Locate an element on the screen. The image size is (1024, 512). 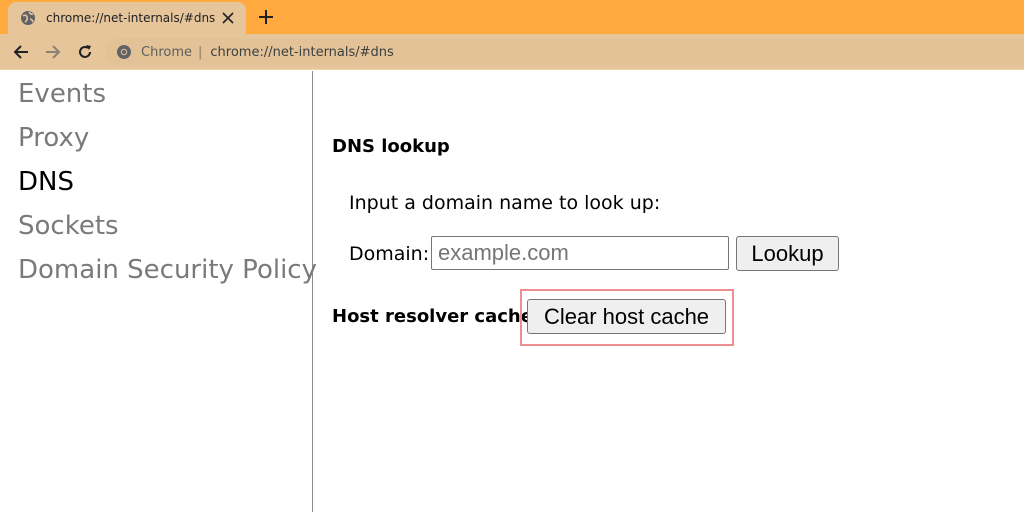
sidebar-item-domain-security-policy: Domain Security Policy is located at coordinates (167, 270).